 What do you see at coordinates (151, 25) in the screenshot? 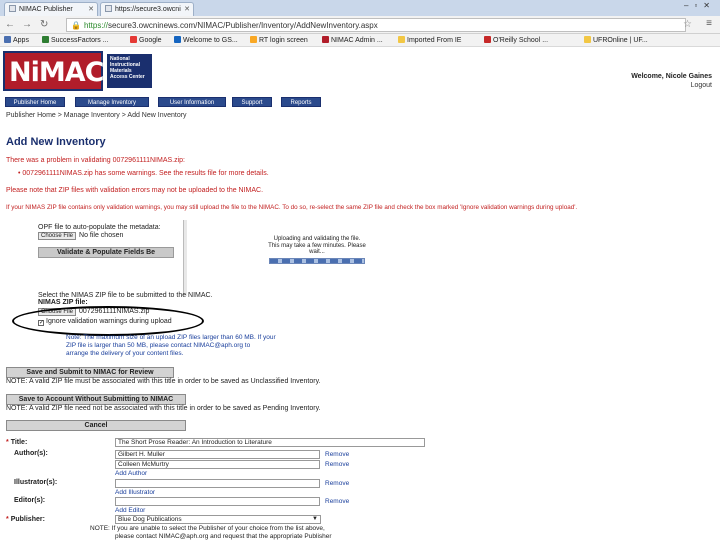
I see `url-host: secure3.owcninews.com` at bounding box center [151, 25].